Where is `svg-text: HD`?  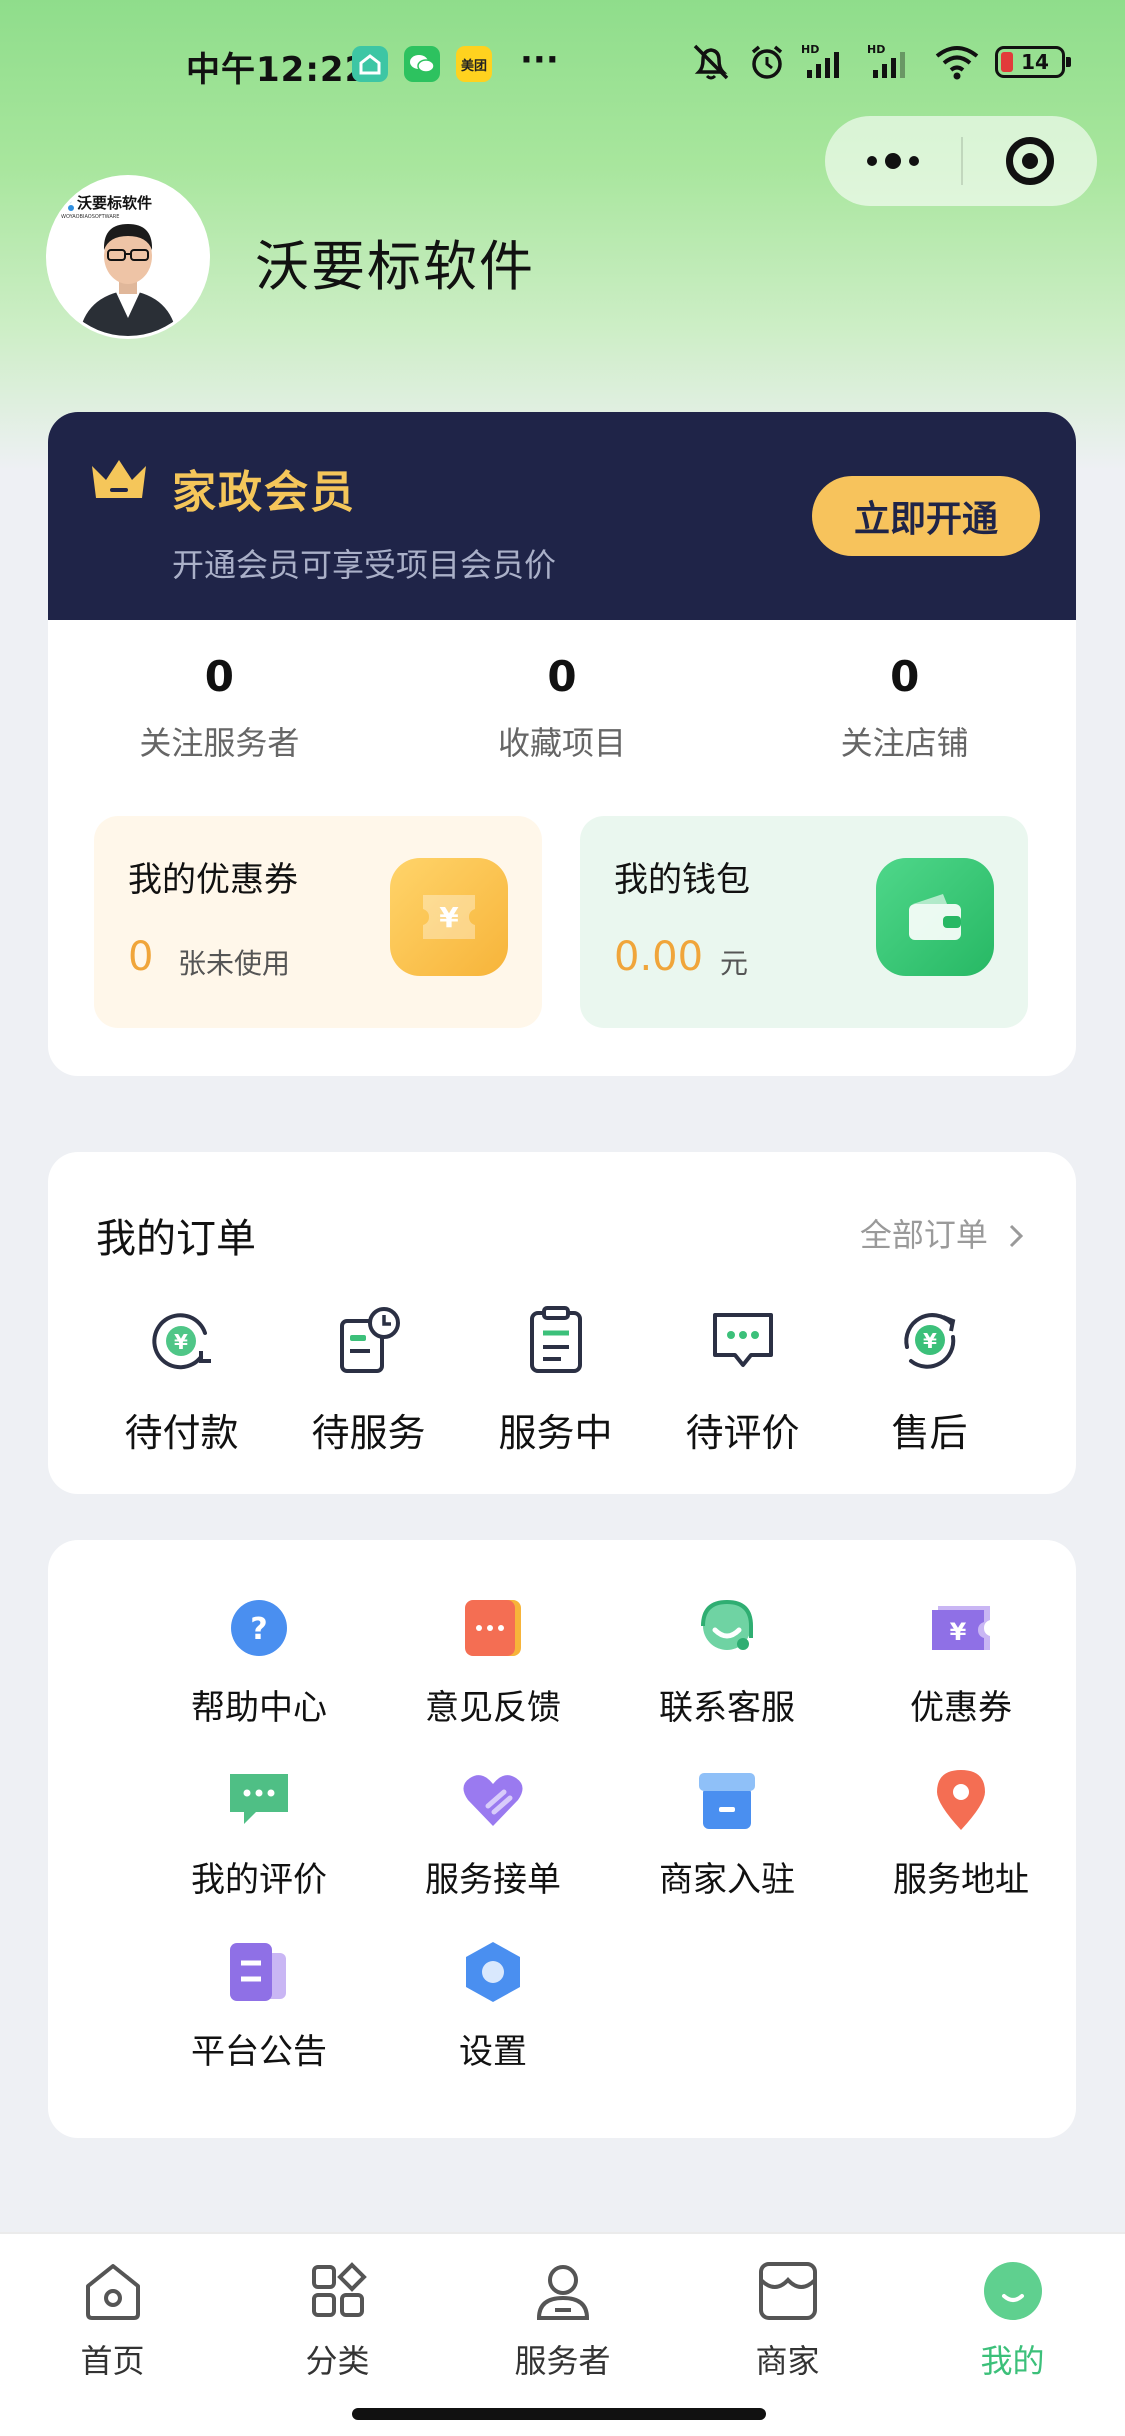
svg-text: HD is located at coordinates (876, 49).